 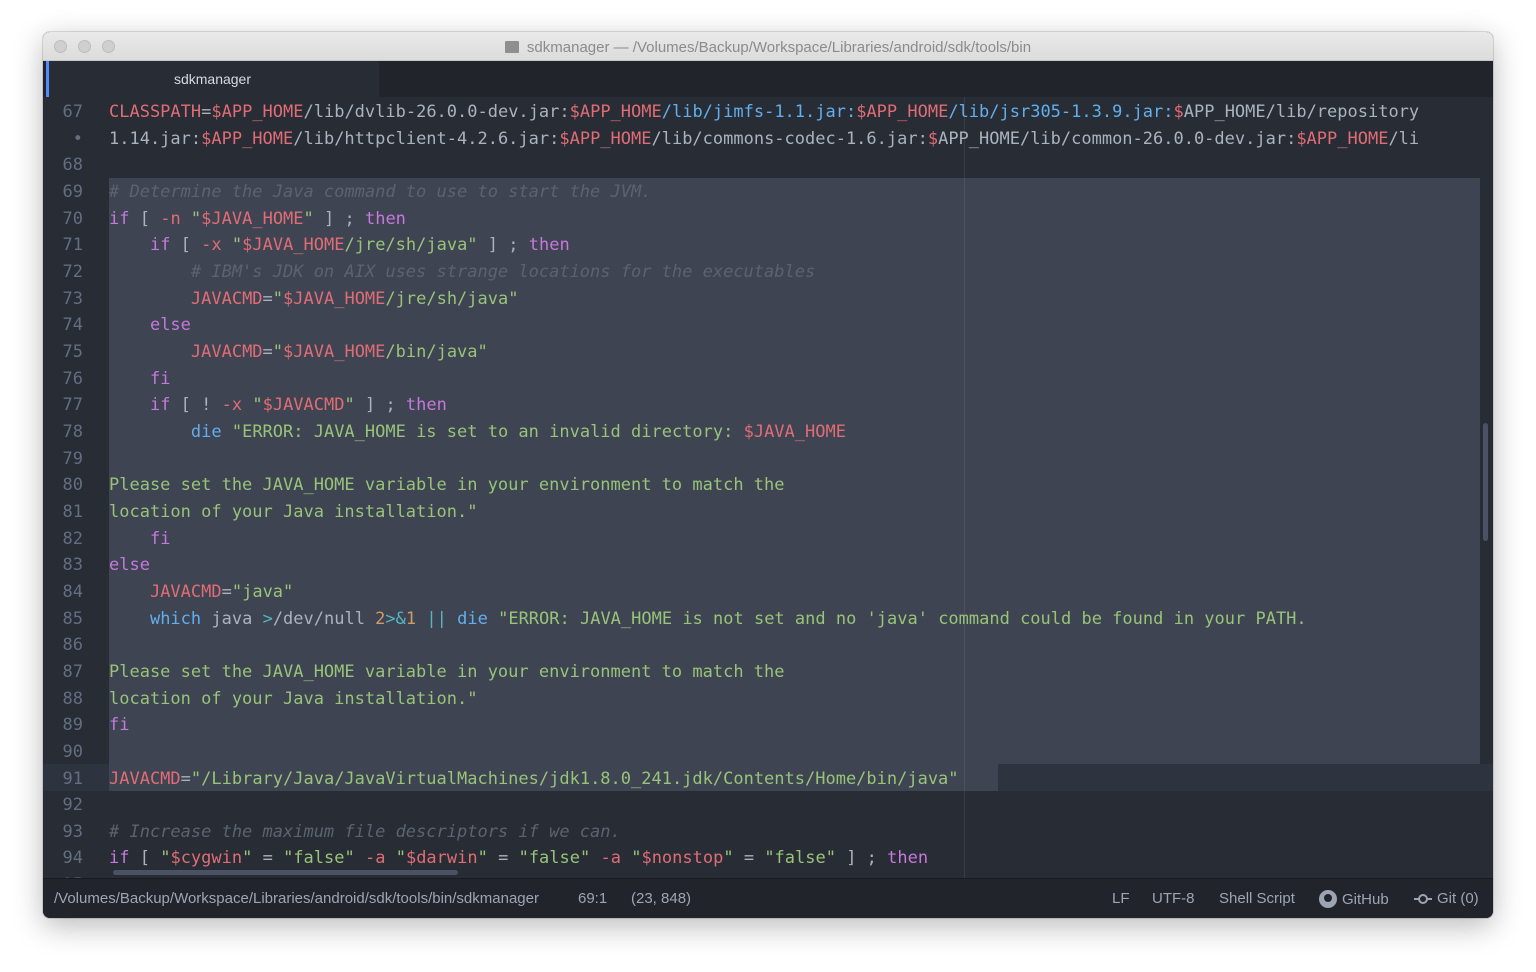 I want to click on line-number: 90, so click(x=63, y=752).